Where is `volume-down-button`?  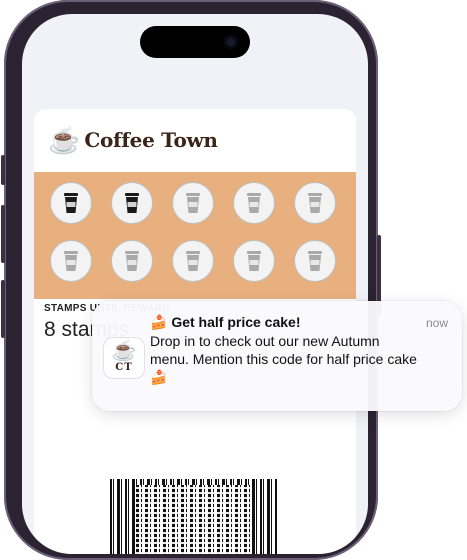 volume-down-button is located at coordinates (3, 309).